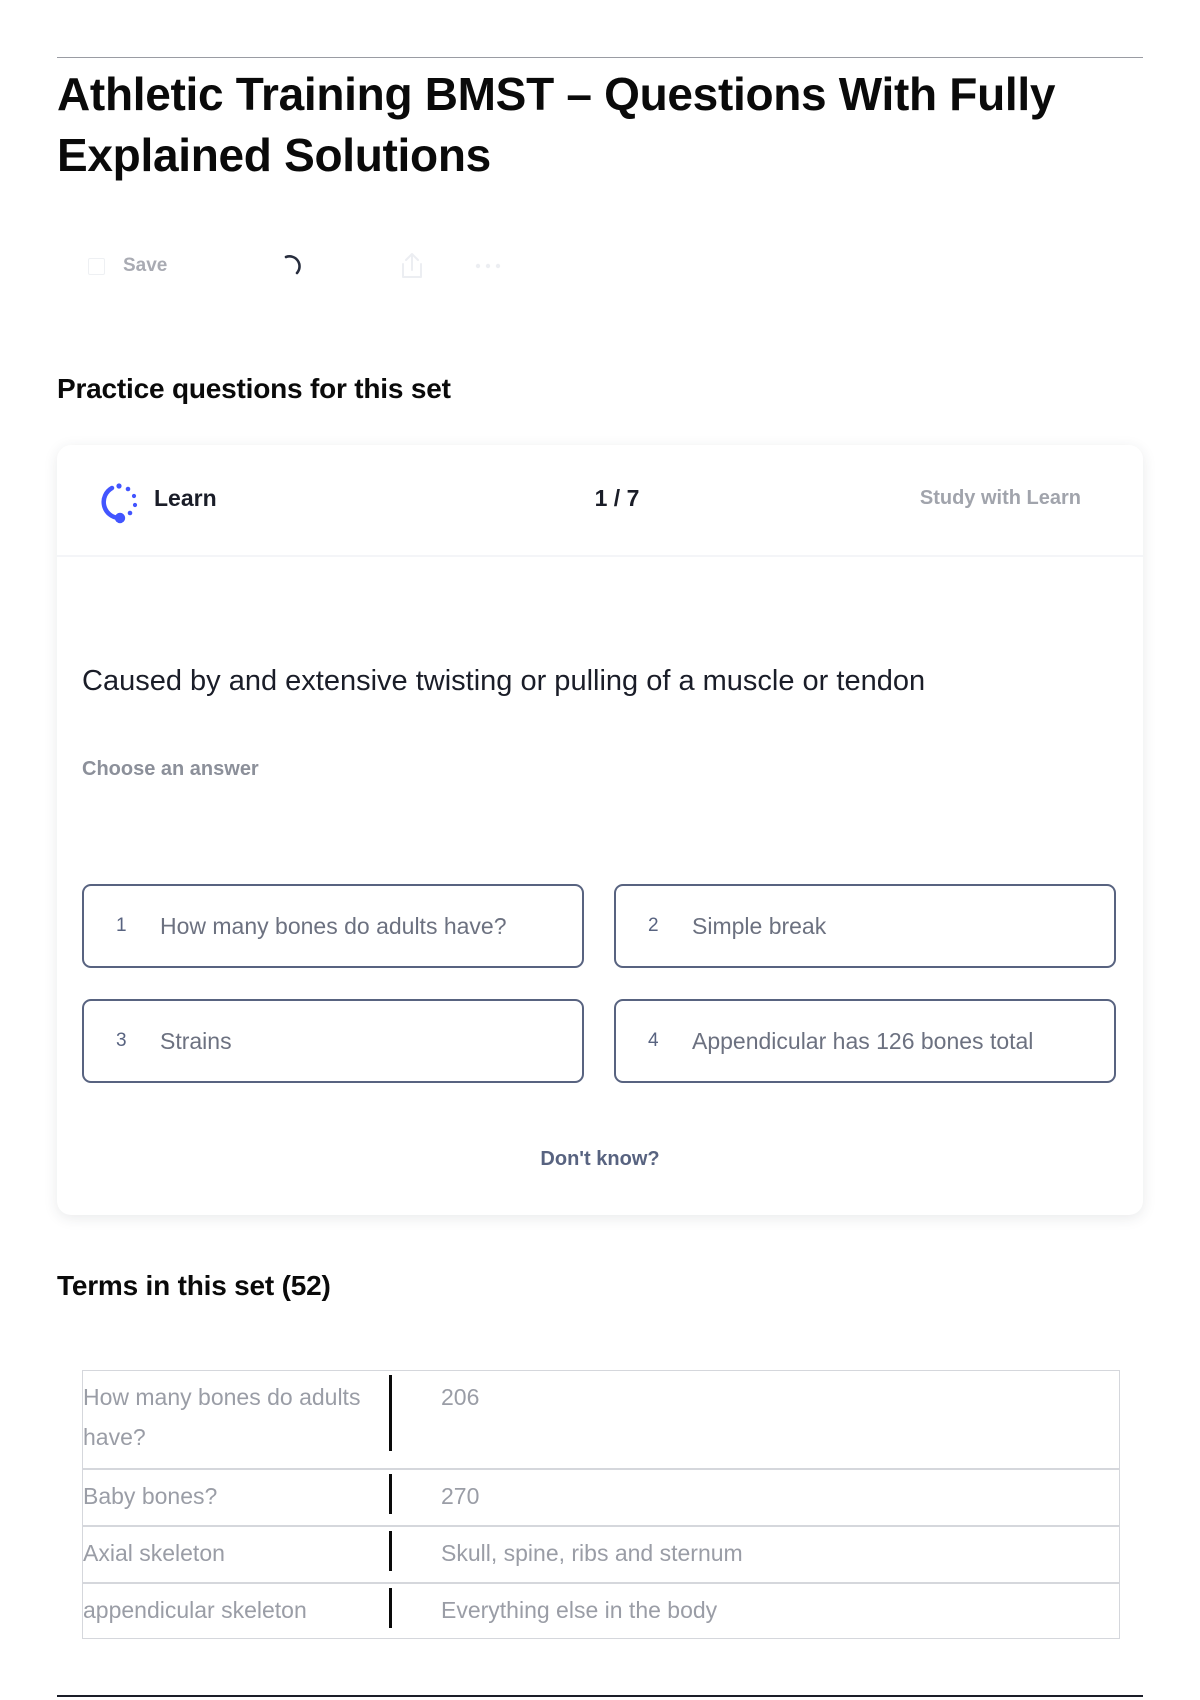 The image size is (1200, 1700). I want to click on more-icon, so click(488, 266).